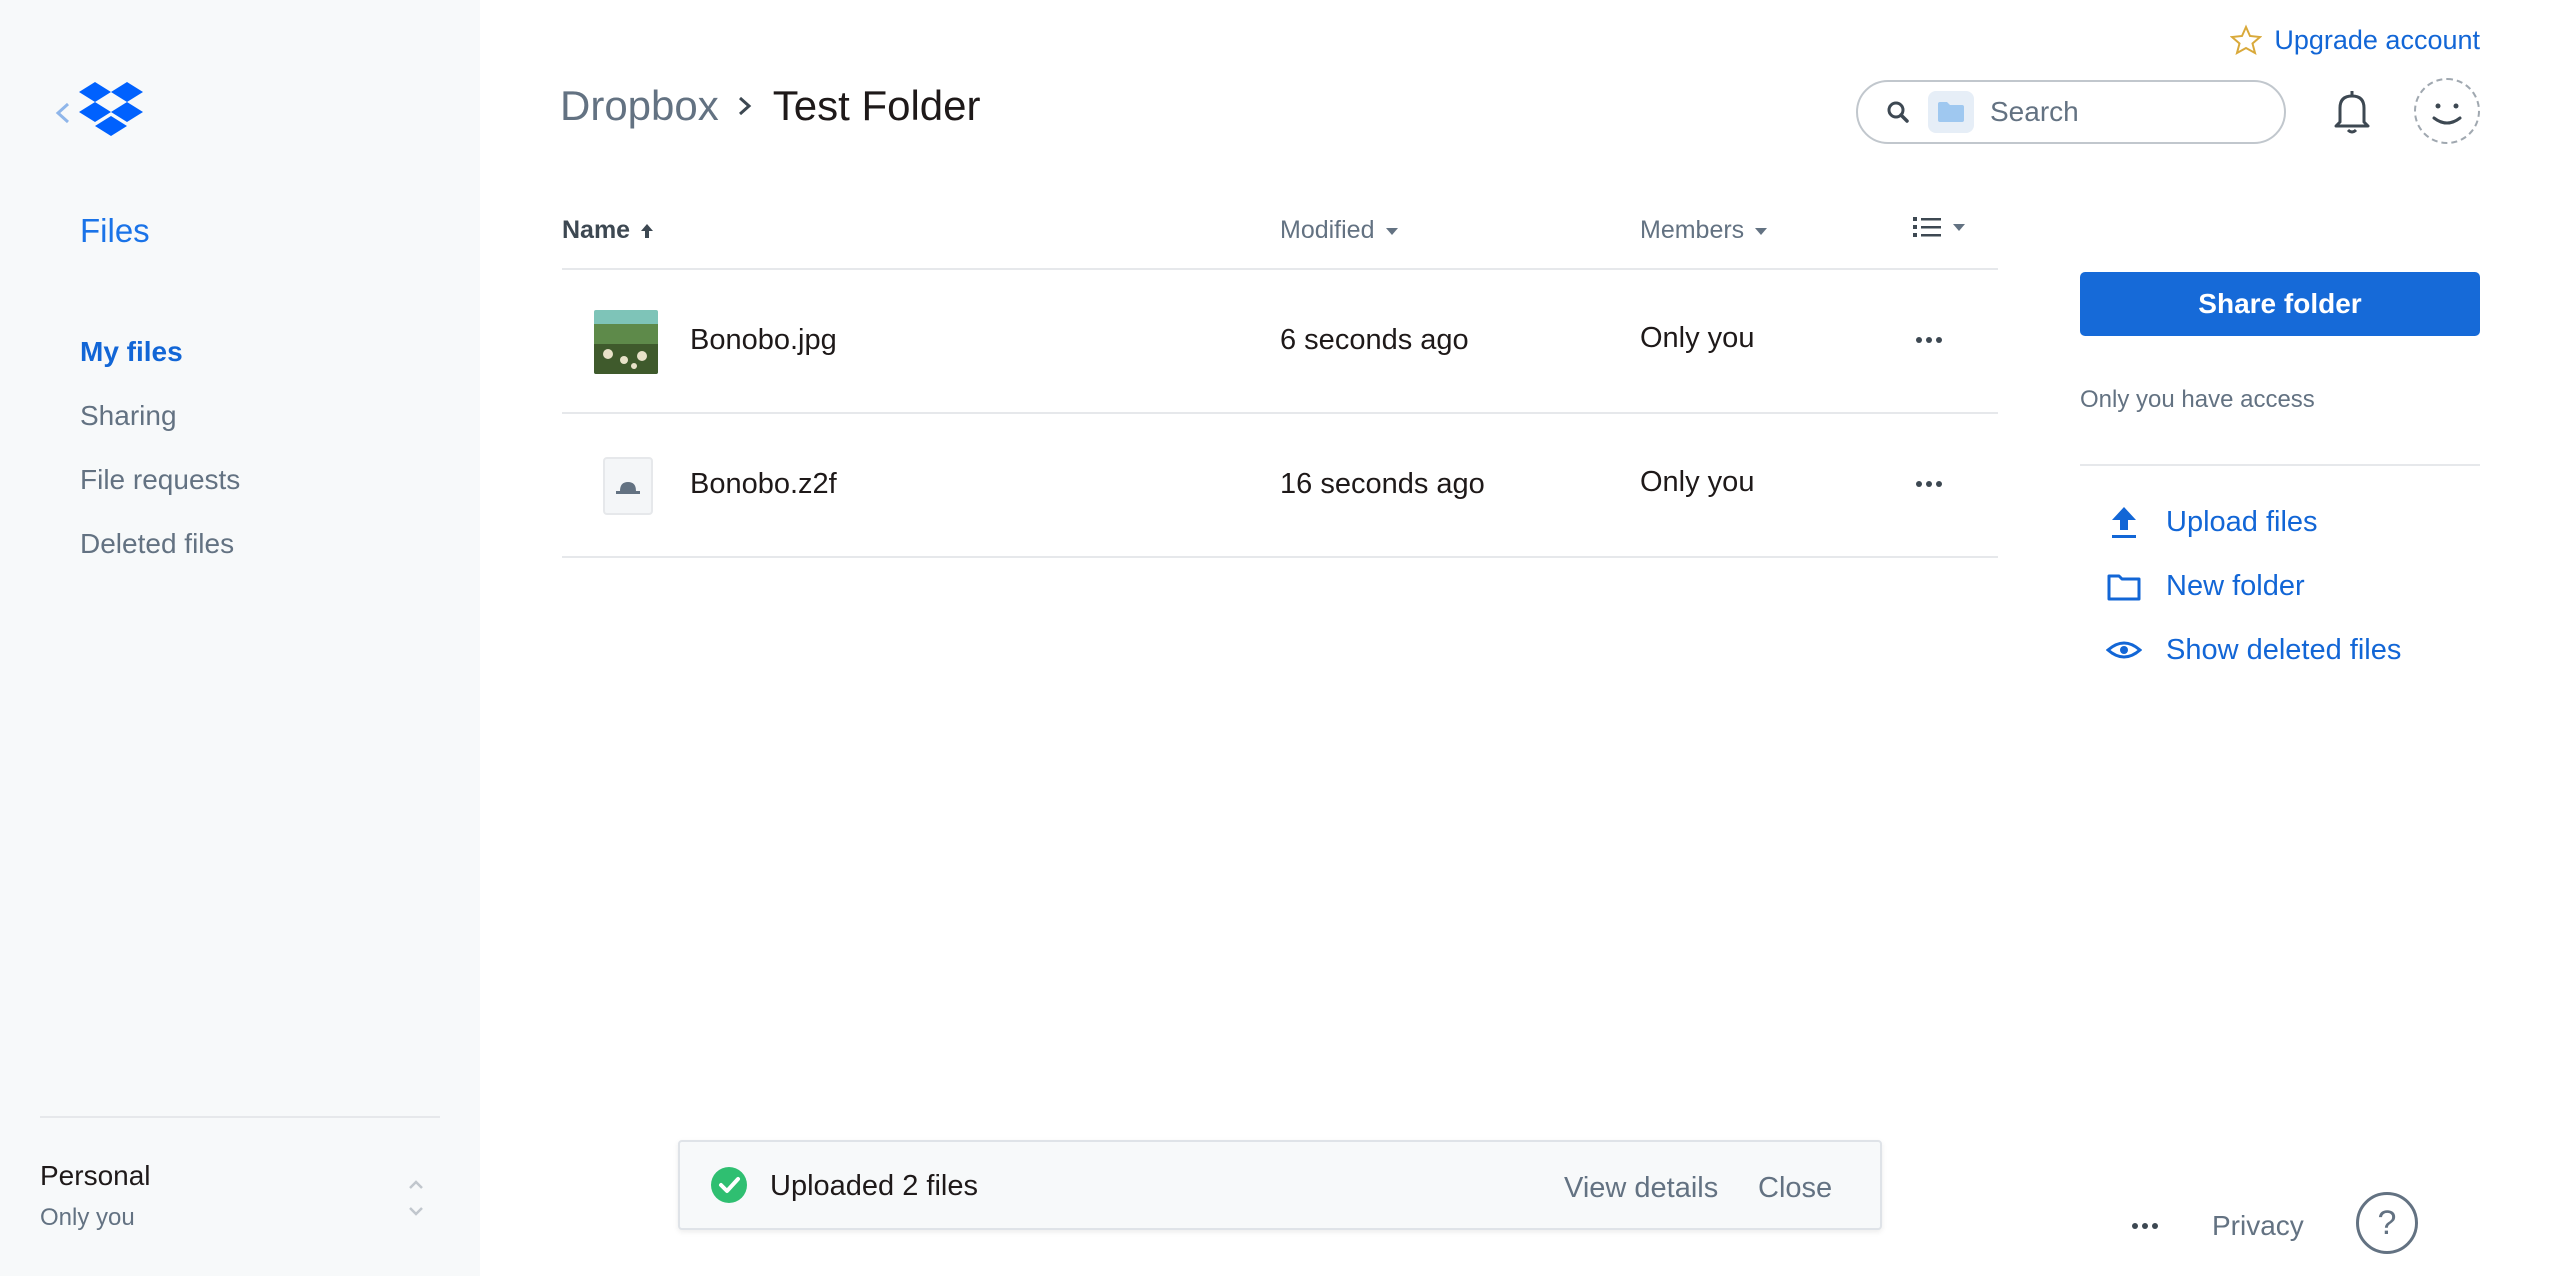 The width and height of the screenshot is (2560, 1276). Describe the element at coordinates (160, 490) in the screenshot. I see `sidebar-item-file-requests: File requests` at that location.